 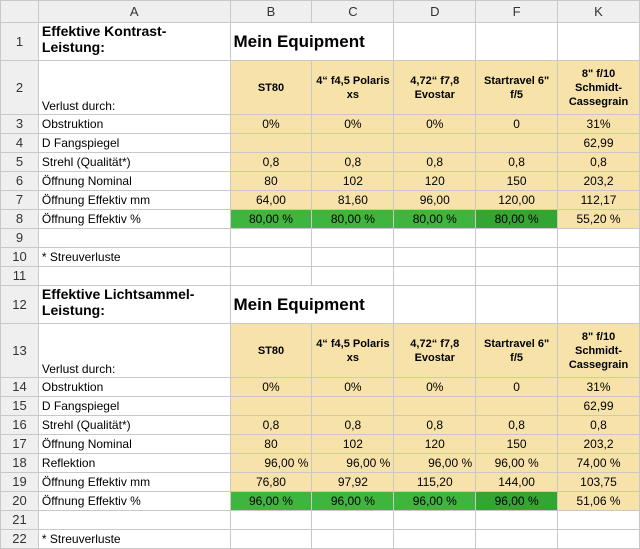 What do you see at coordinates (134, 387) in the screenshot?
I see `row-label: Obstruktion` at bounding box center [134, 387].